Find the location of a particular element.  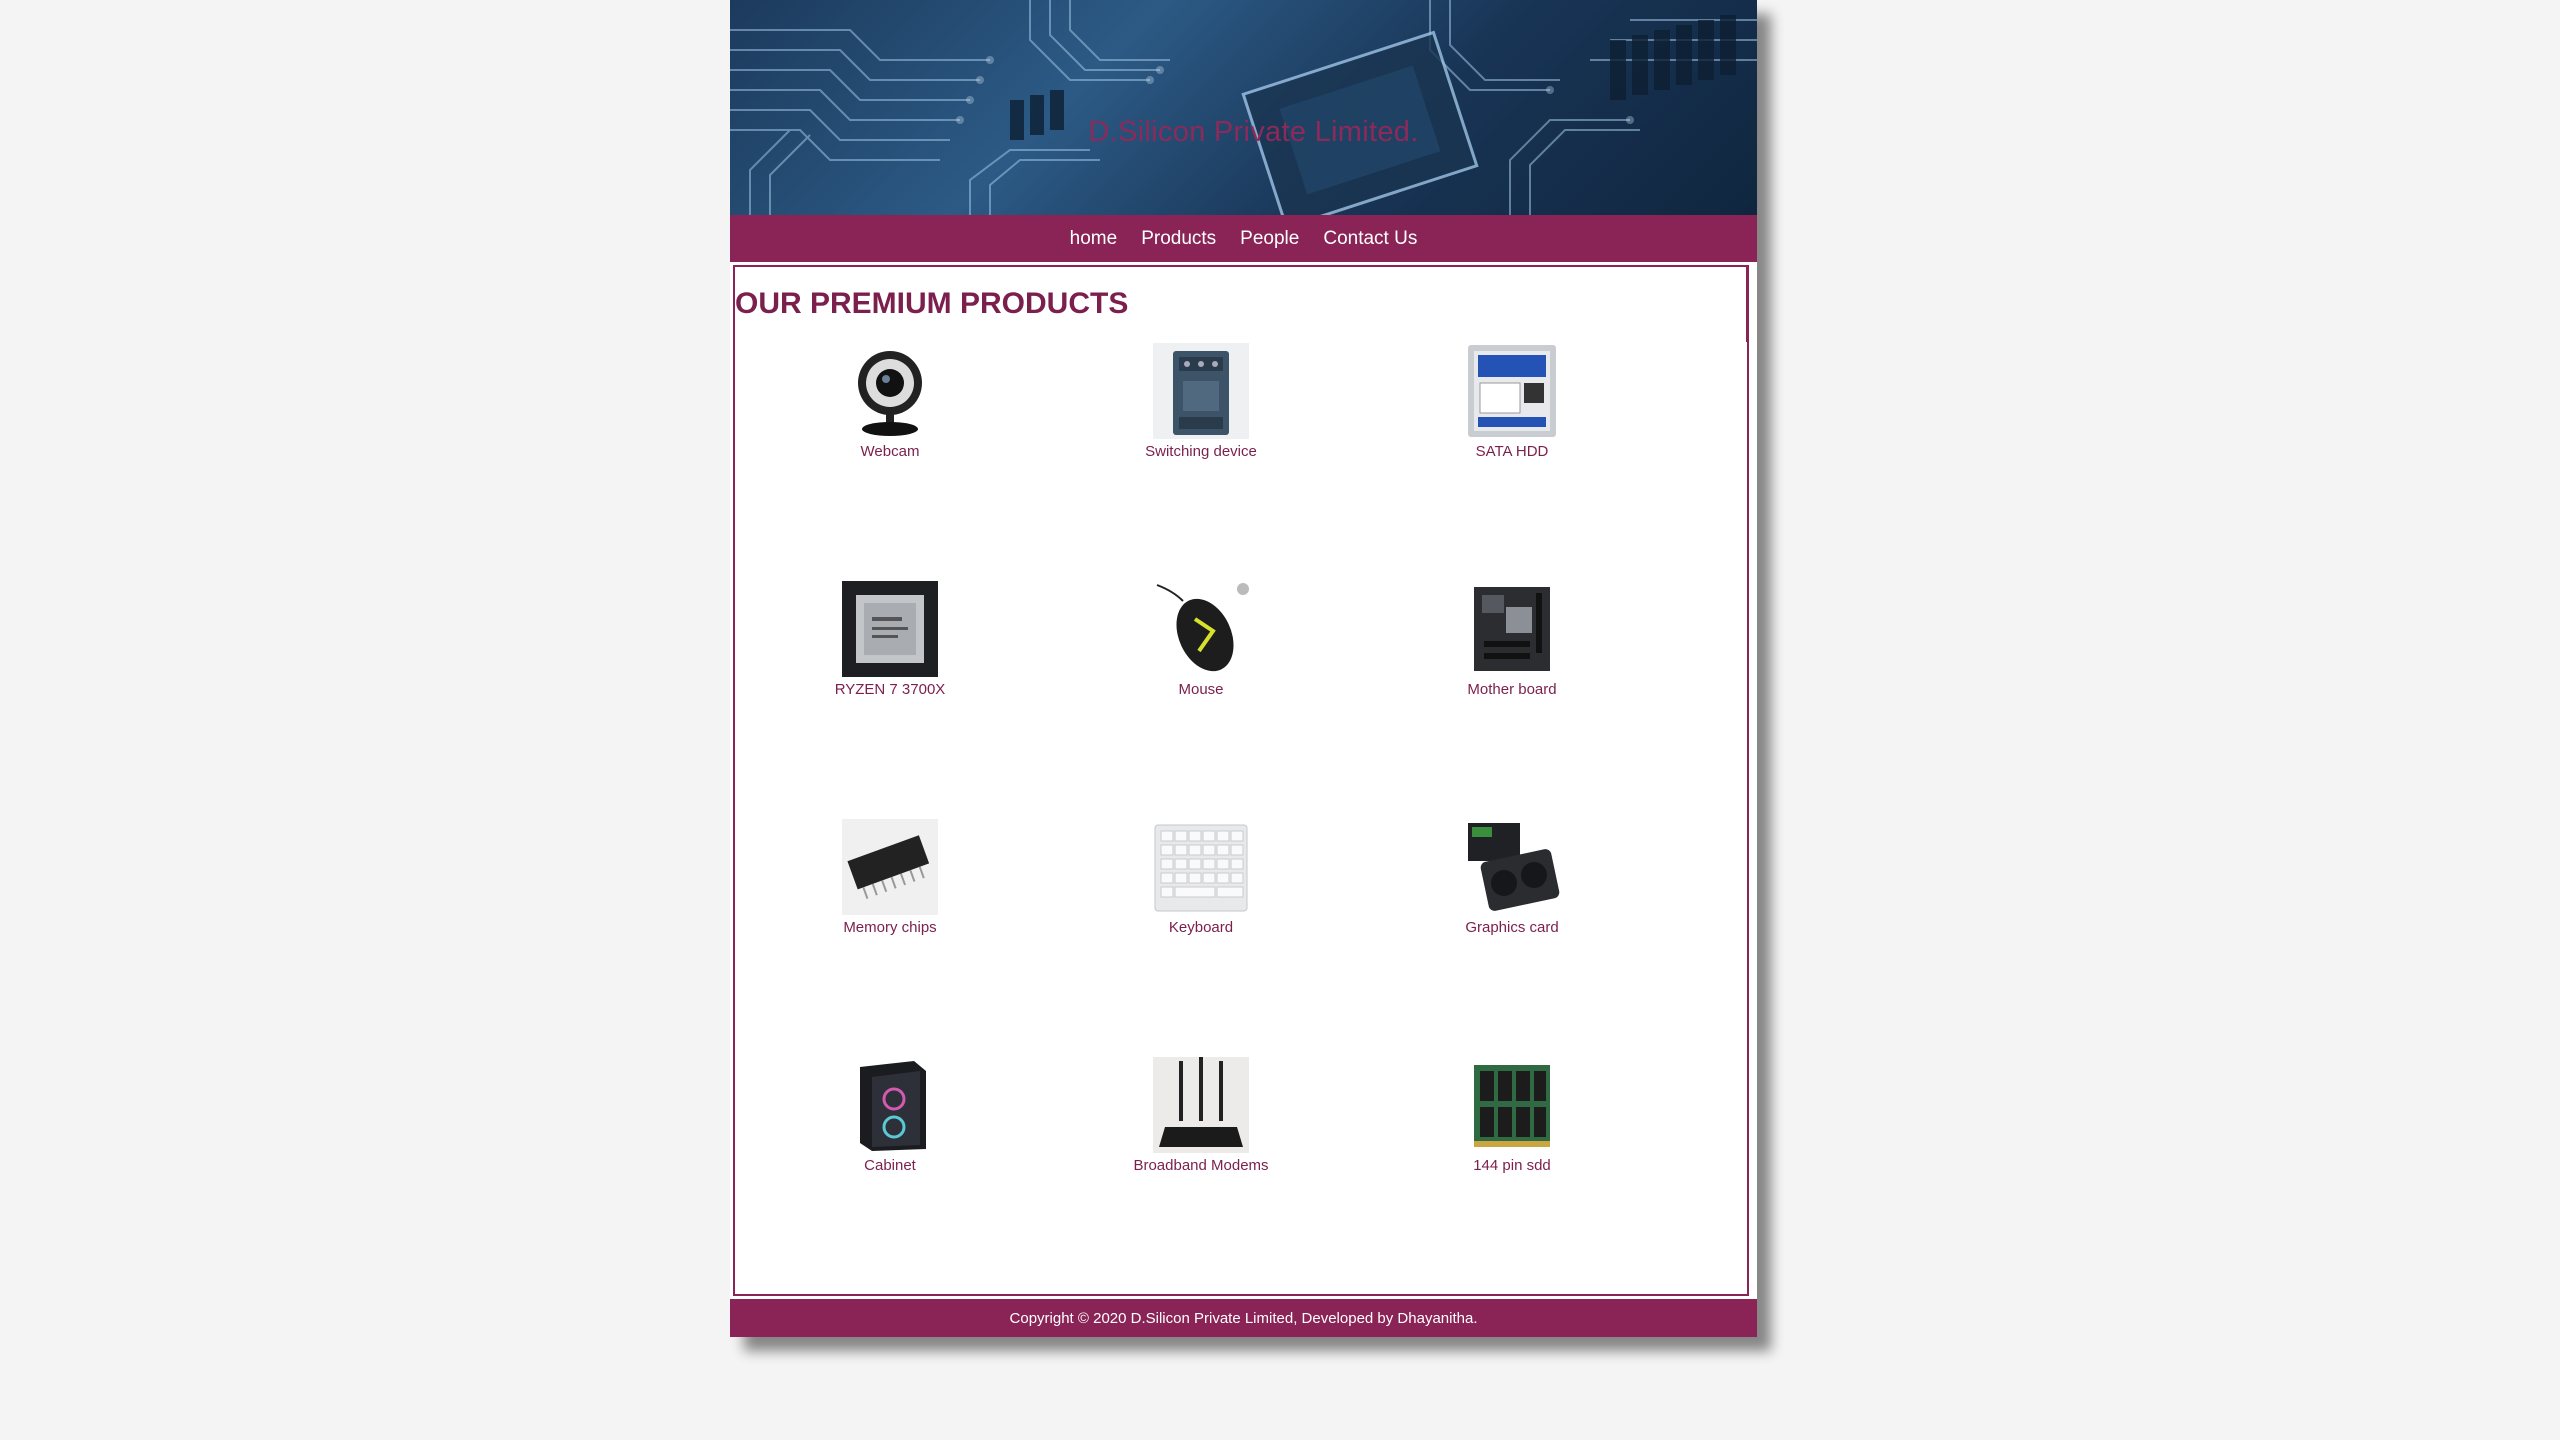

product-ryzen: RYZEN 7 3700X is located at coordinates (890, 639).